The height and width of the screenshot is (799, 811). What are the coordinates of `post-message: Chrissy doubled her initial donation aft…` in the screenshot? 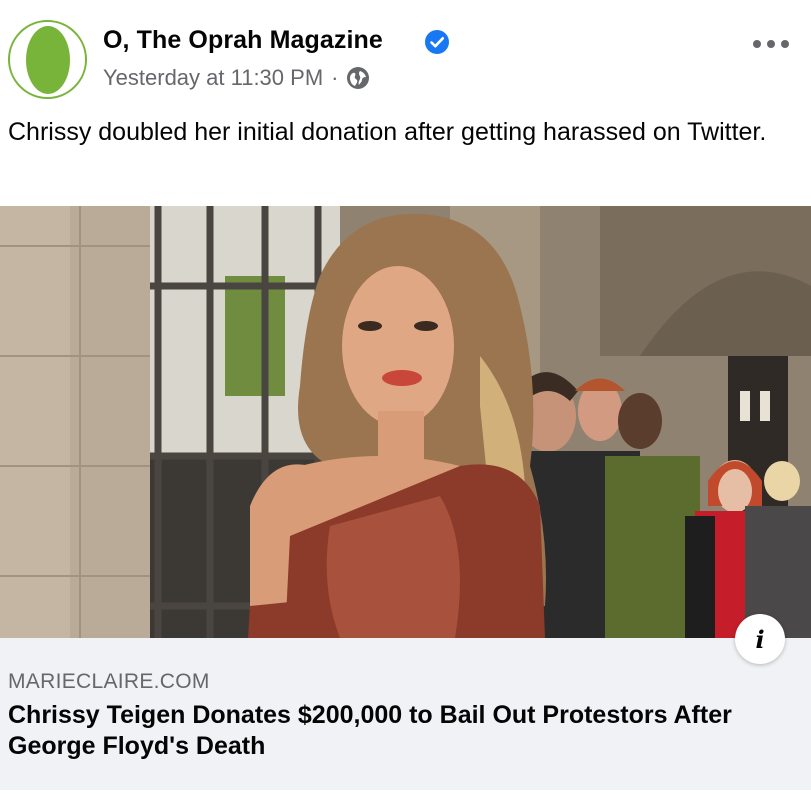 It's located at (387, 132).